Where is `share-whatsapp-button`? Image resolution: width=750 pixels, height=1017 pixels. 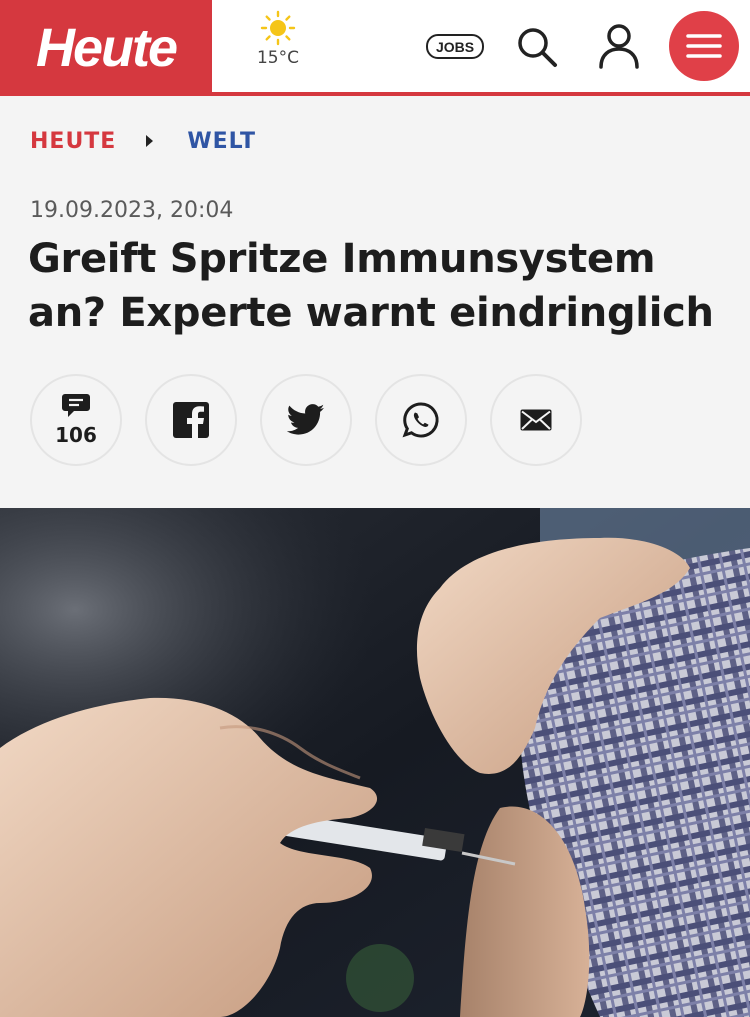 share-whatsapp-button is located at coordinates (421, 420).